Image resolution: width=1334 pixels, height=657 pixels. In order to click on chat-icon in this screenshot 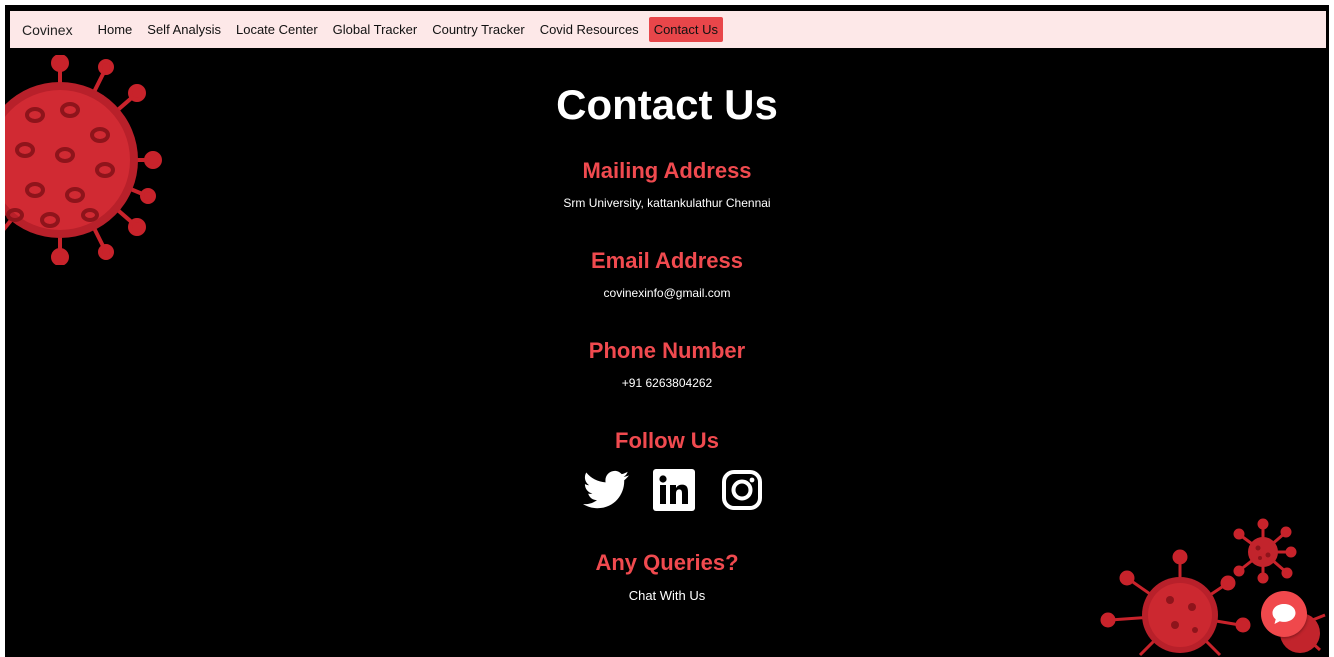, I will do `click(1284, 614)`.